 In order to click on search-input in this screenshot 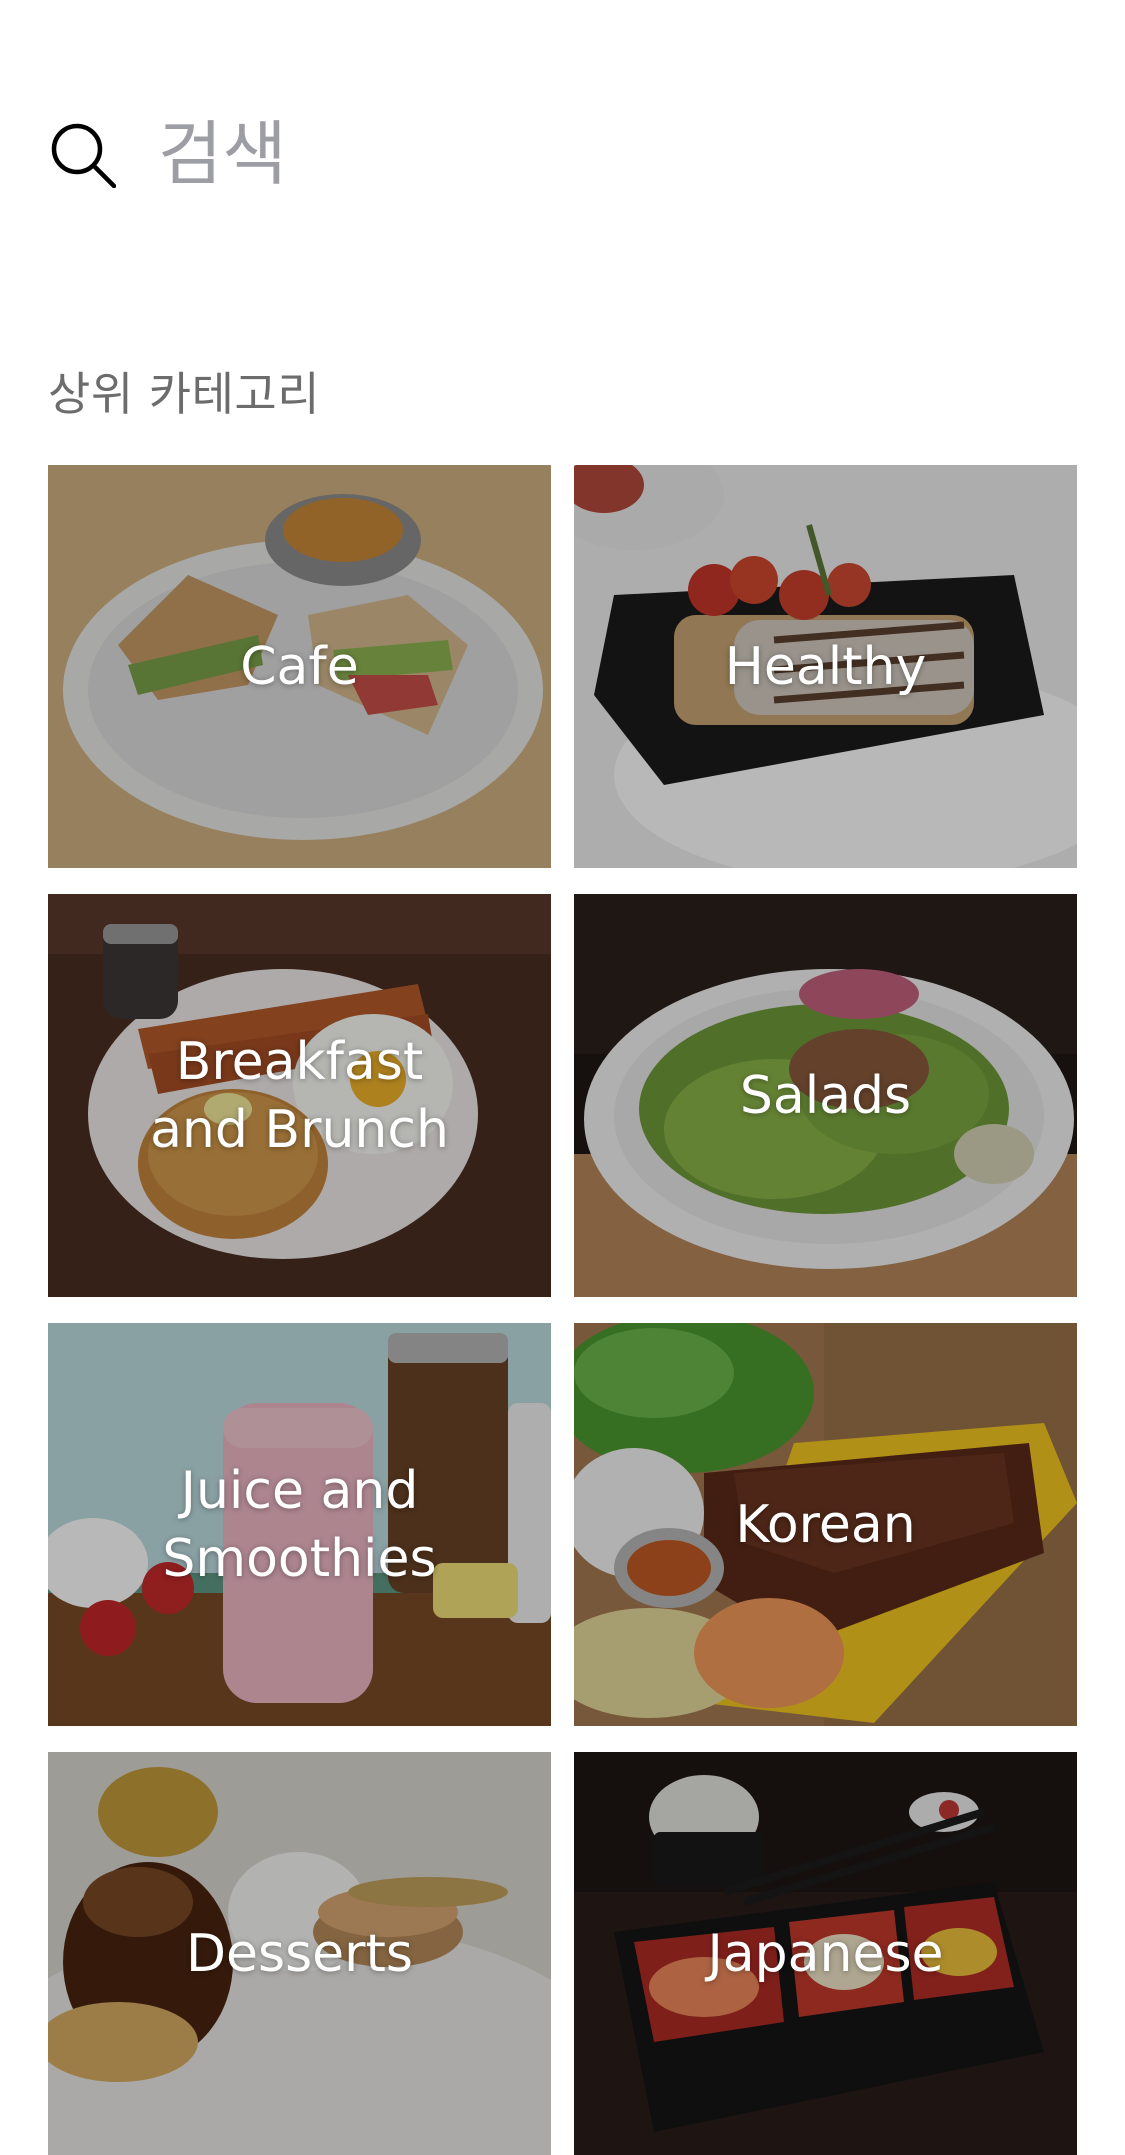, I will do `click(568, 154)`.